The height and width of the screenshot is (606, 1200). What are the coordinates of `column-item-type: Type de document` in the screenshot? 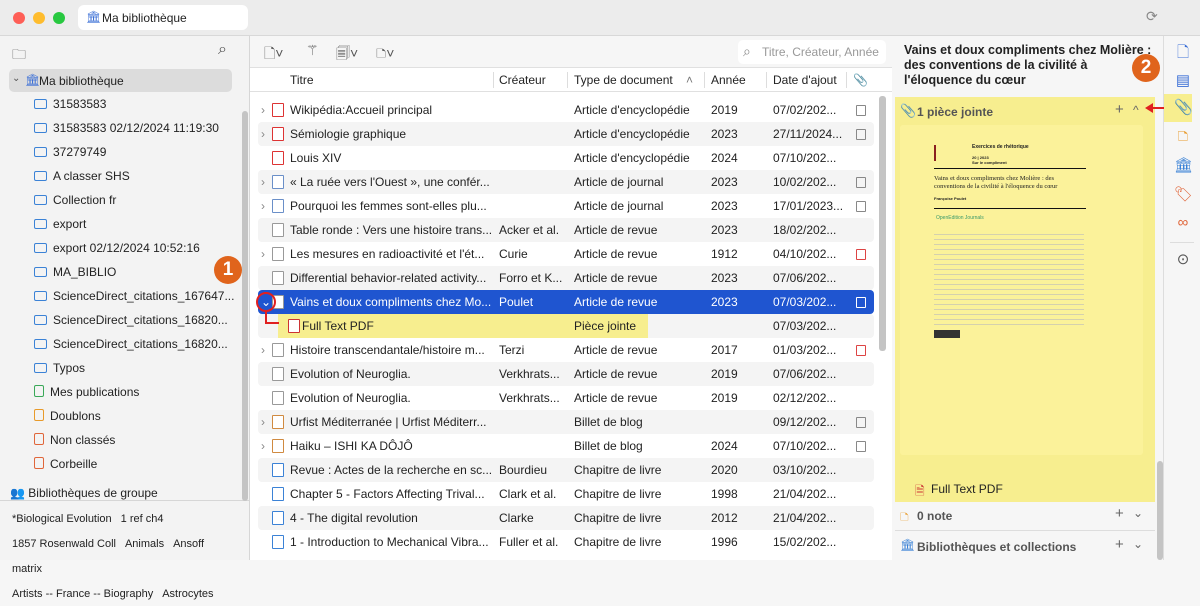 It's located at (623, 80).